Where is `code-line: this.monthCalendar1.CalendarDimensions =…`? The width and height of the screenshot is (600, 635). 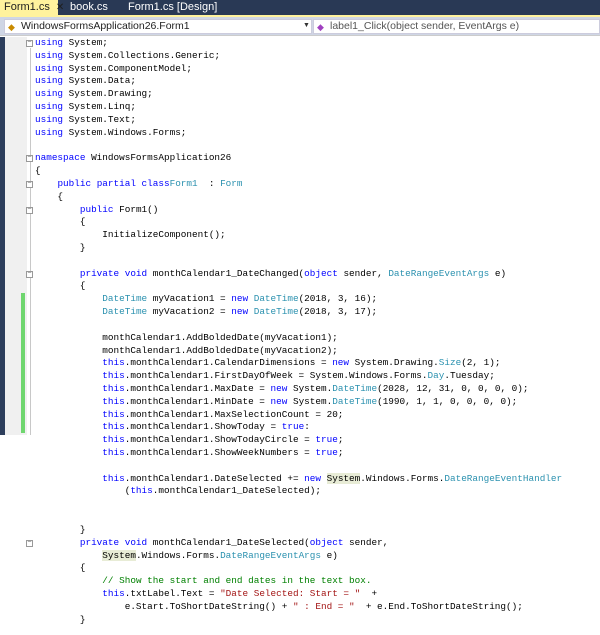 code-line: this.monthCalendar1.CalendarDimensions =… is located at coordinates (298, 363).